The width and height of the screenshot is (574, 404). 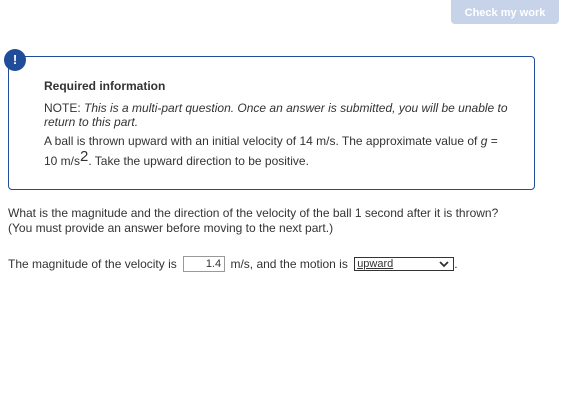 I want to click on required-information-title: Required information, so click(x=105, y=86).